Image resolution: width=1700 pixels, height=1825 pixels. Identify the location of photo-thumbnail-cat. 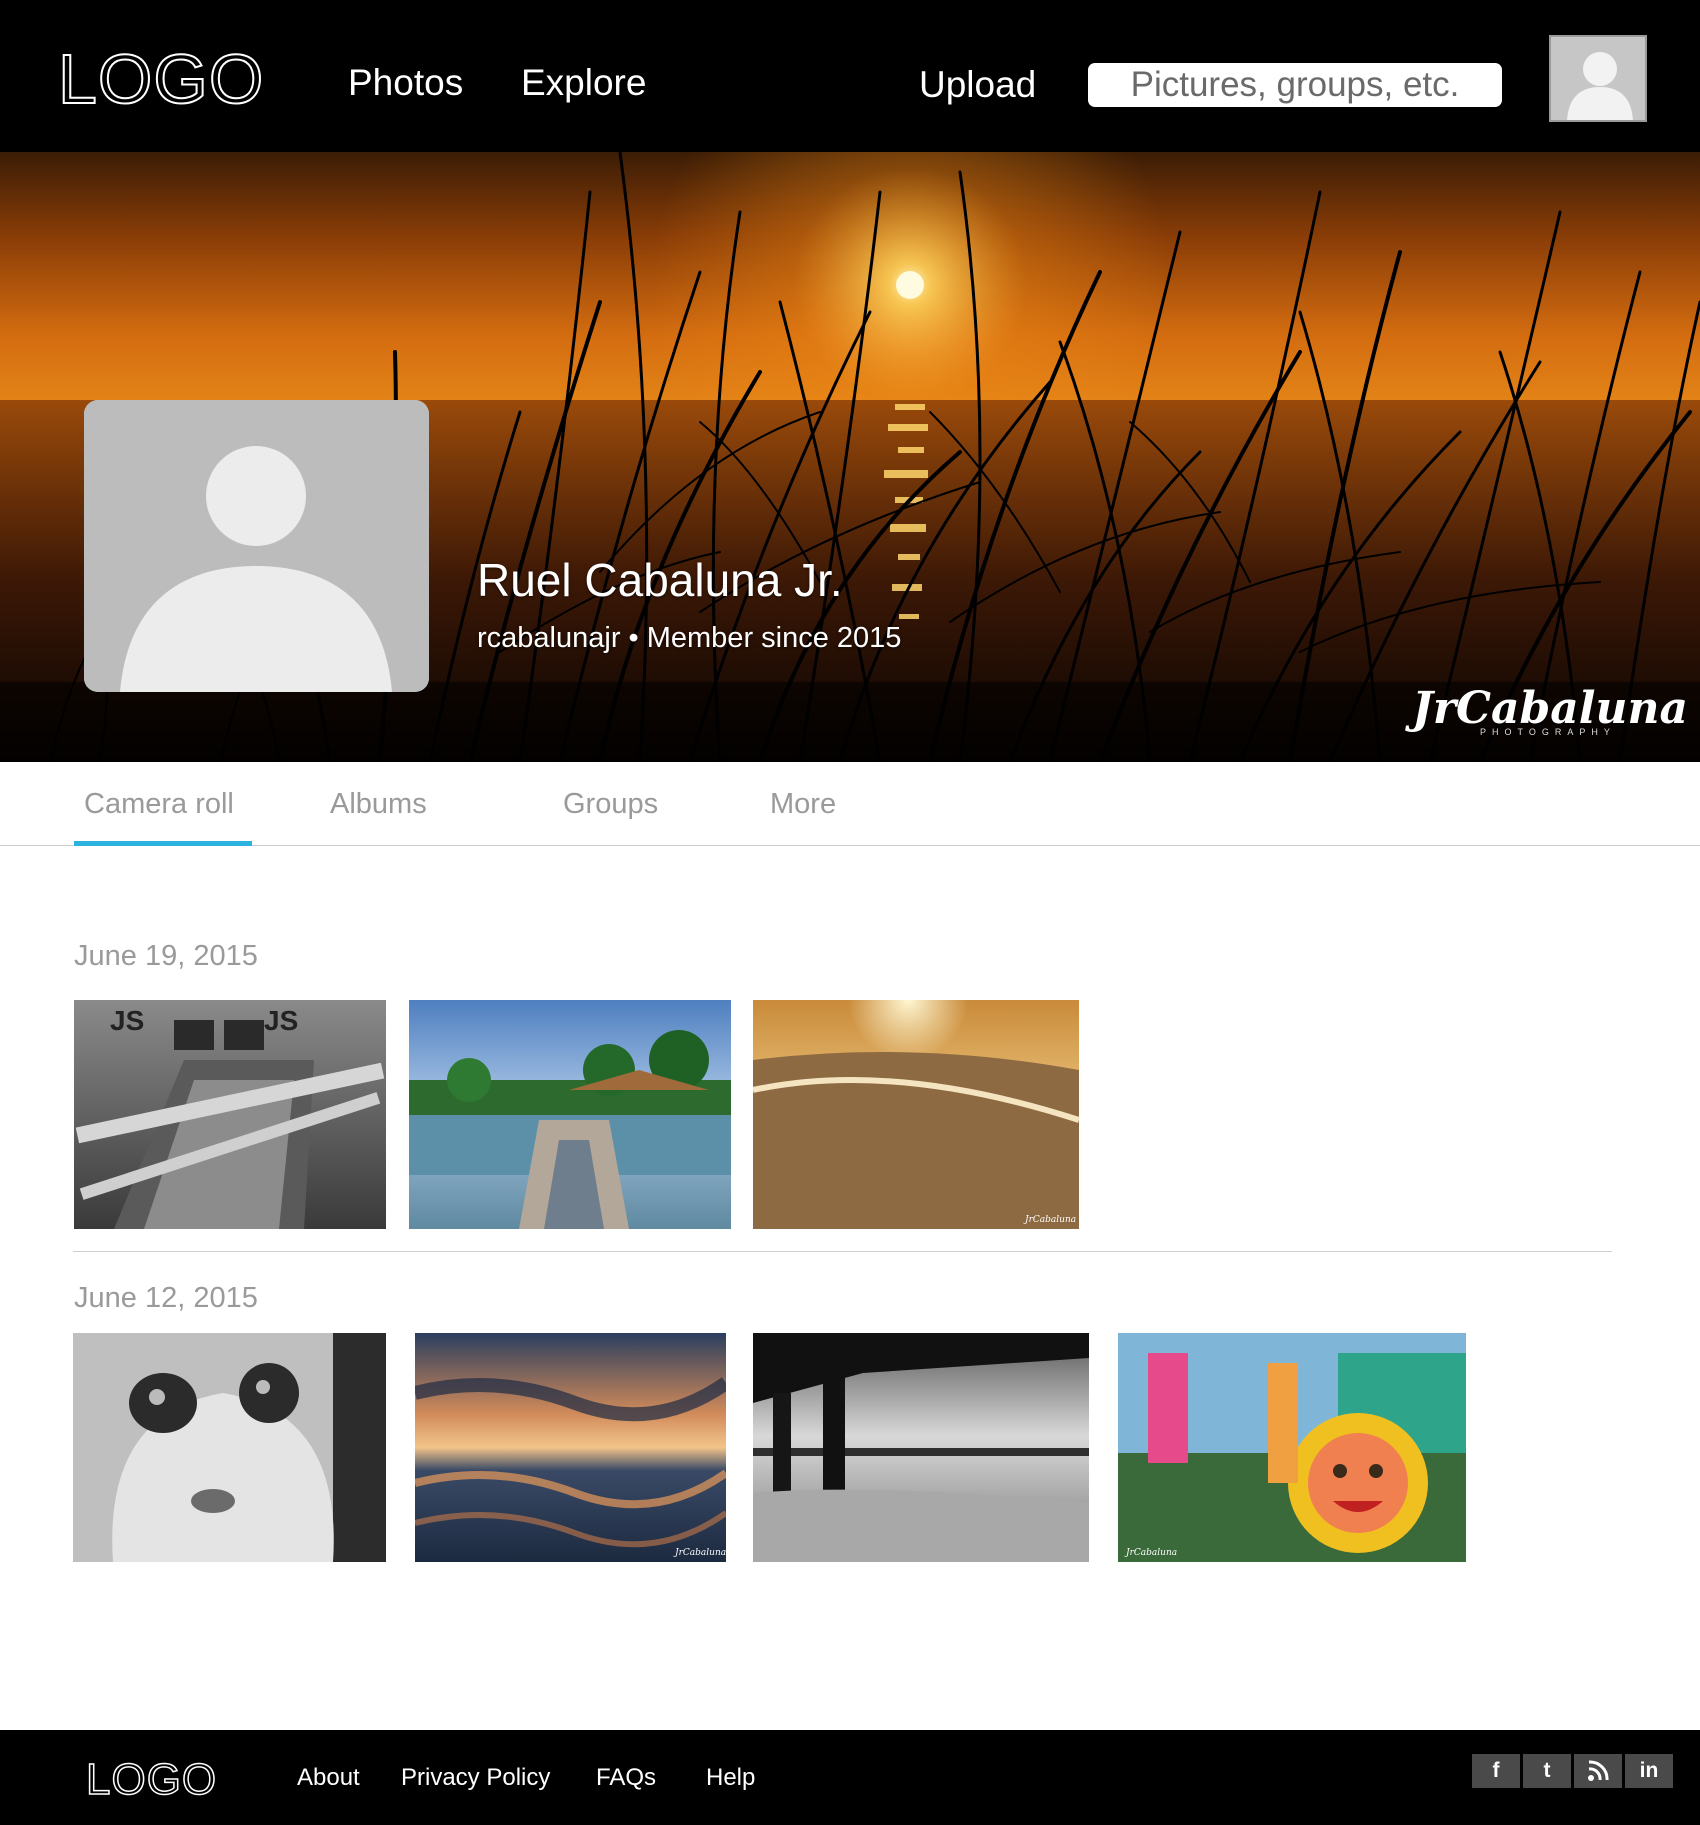
(229, 1447).